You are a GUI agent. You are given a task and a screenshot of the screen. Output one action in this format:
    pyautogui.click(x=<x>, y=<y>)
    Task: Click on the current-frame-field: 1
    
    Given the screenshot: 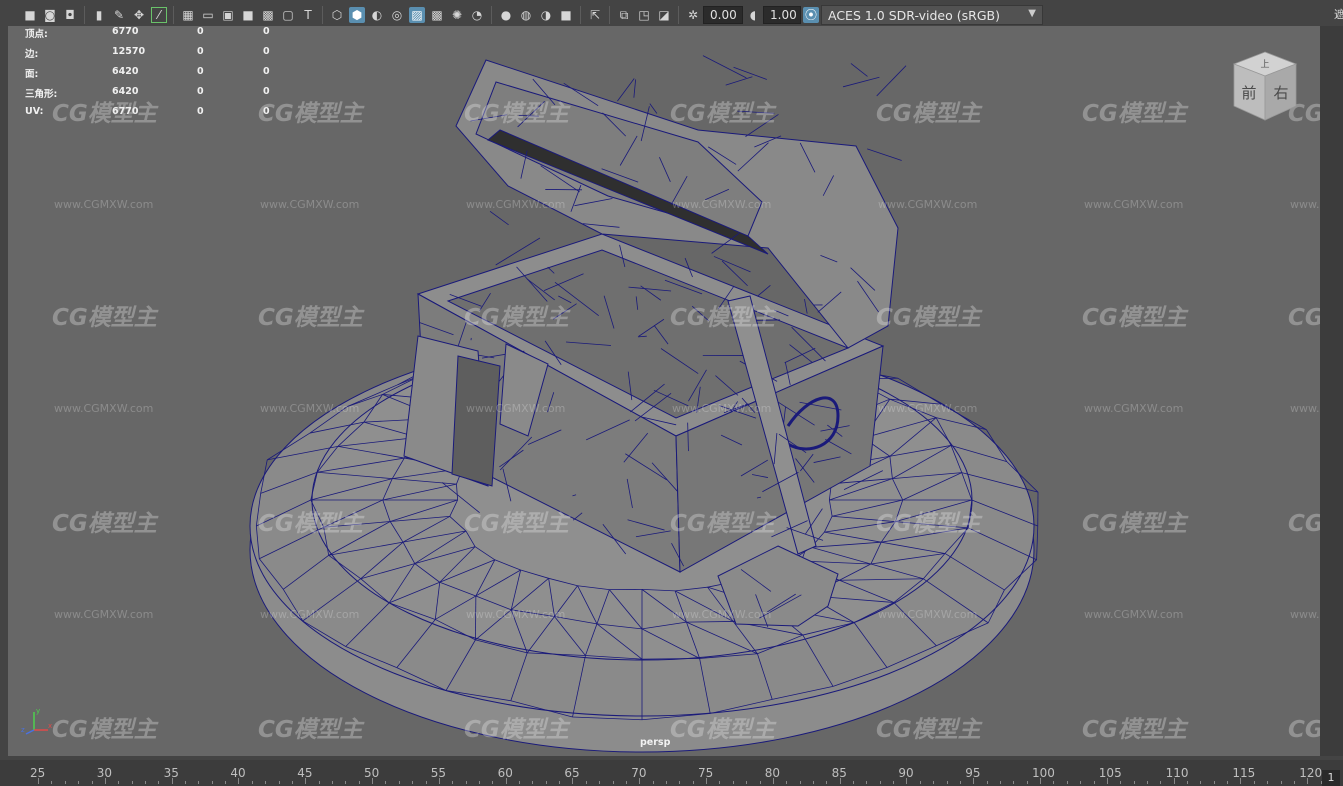 What is the action you would take?
    pyautogui.click(x=1331, y=778)
    